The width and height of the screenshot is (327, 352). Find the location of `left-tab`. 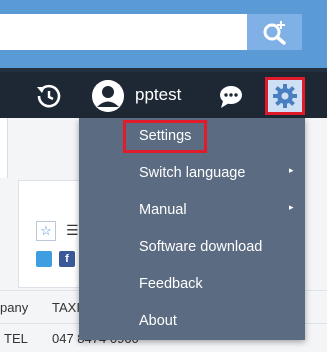

left-tab is located at coordinates (4, 148).